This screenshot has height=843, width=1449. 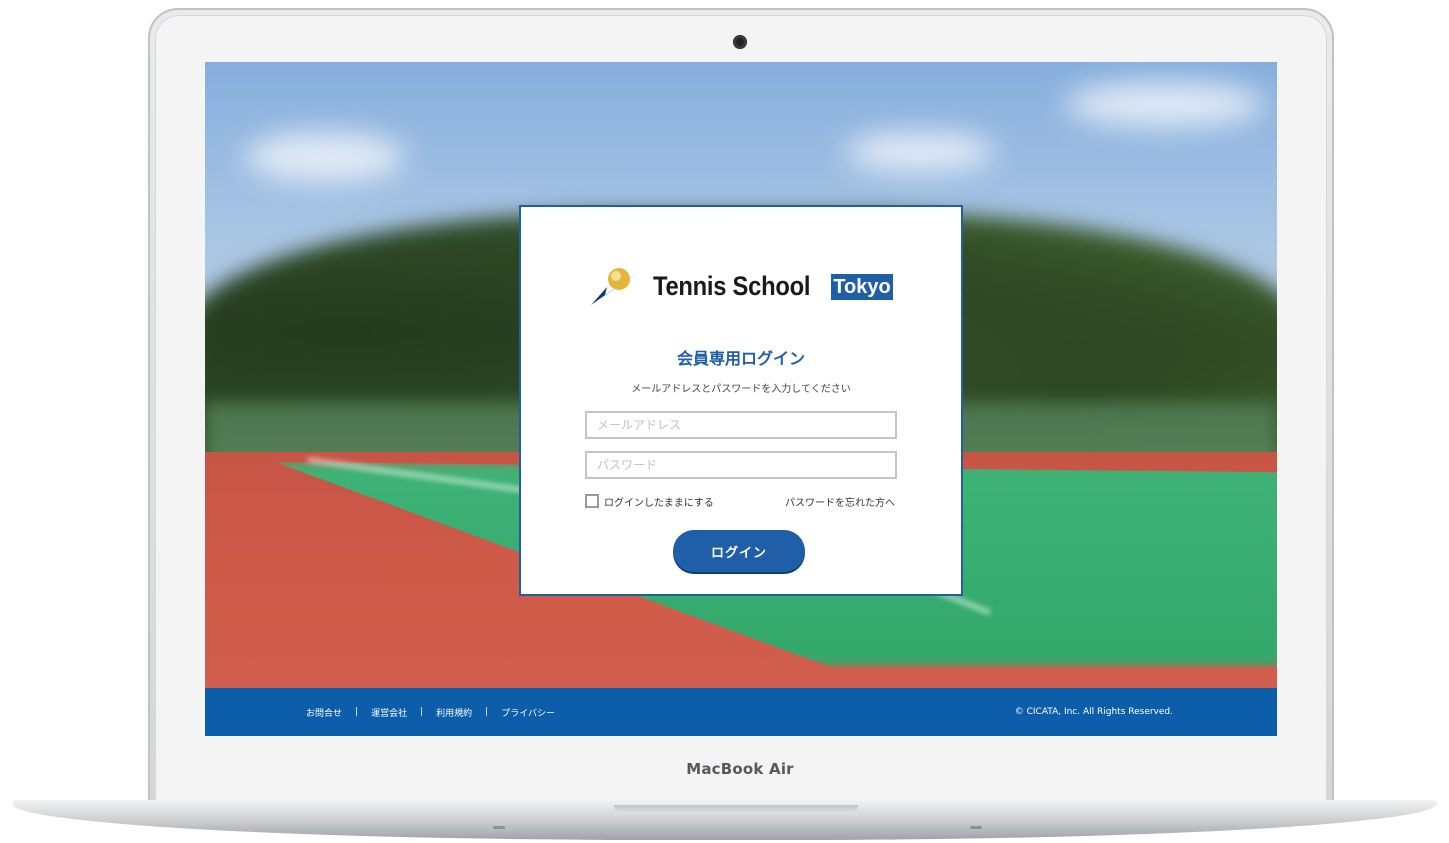 What do you see at coordinates (732, 286) in the screenshot?
I see `logo-text: Tennis School` at bounding box center [732, 286].